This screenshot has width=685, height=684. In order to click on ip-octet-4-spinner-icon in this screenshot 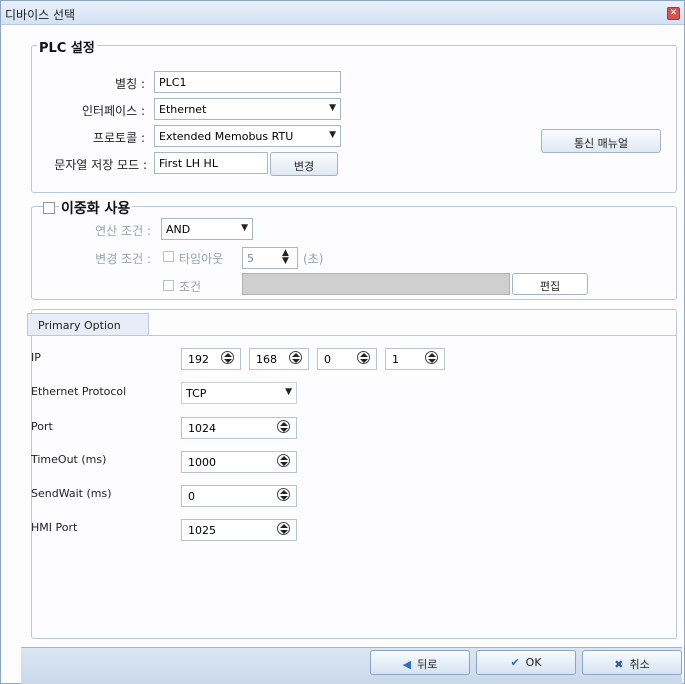, I will do `click(431, 357)`.